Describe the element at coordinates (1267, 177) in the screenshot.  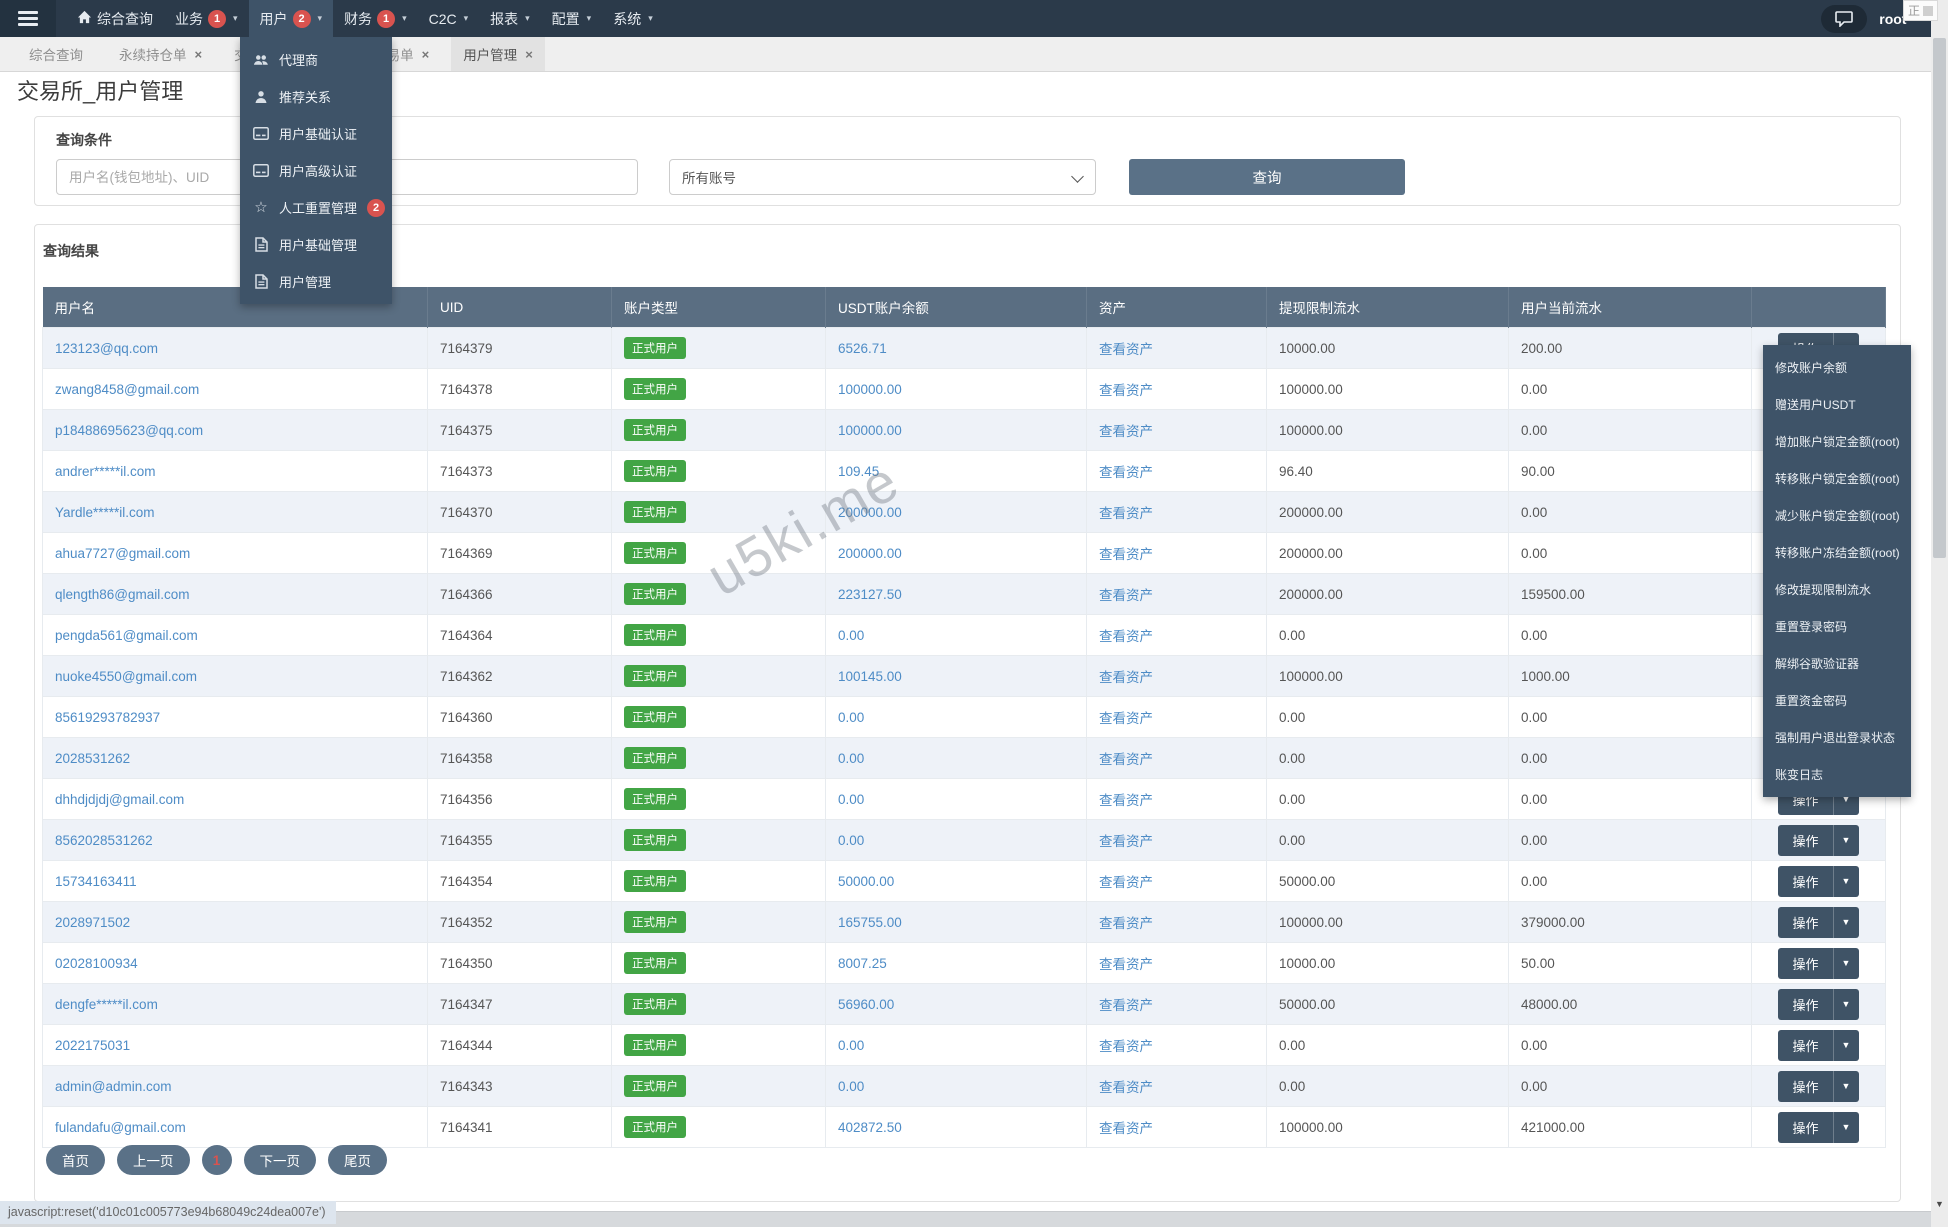
I see `query-button: 查询` at that location.